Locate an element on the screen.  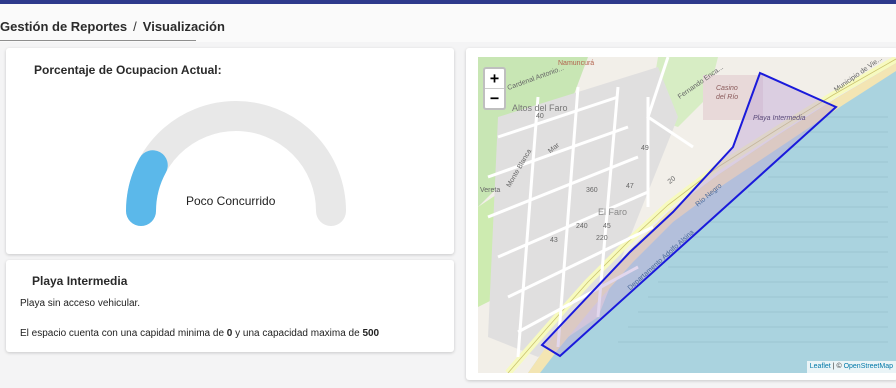
map-label-40: 40 is located at coordinates (540, 116).